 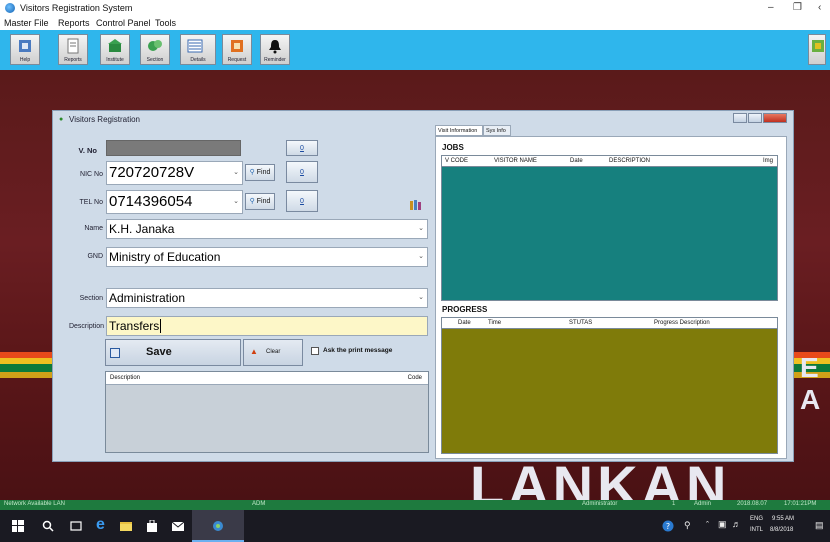 I want to click on window-title: Visitors Registration System, so click(x=76, y=8).